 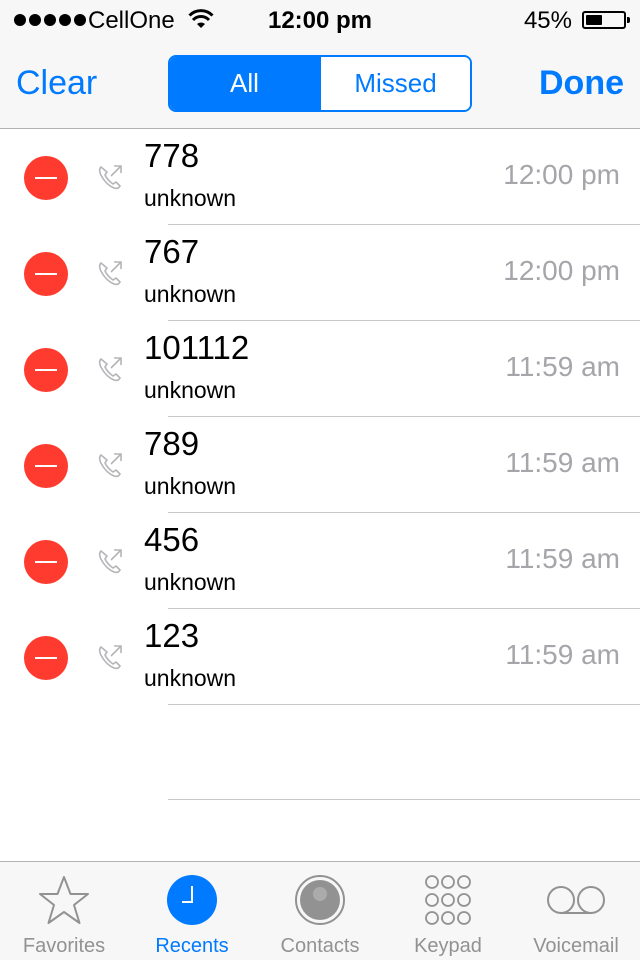 What do you see at coordinates (172, 251) in the screenshot?
I see `call-number: 767` at bounding box center [172, 251].